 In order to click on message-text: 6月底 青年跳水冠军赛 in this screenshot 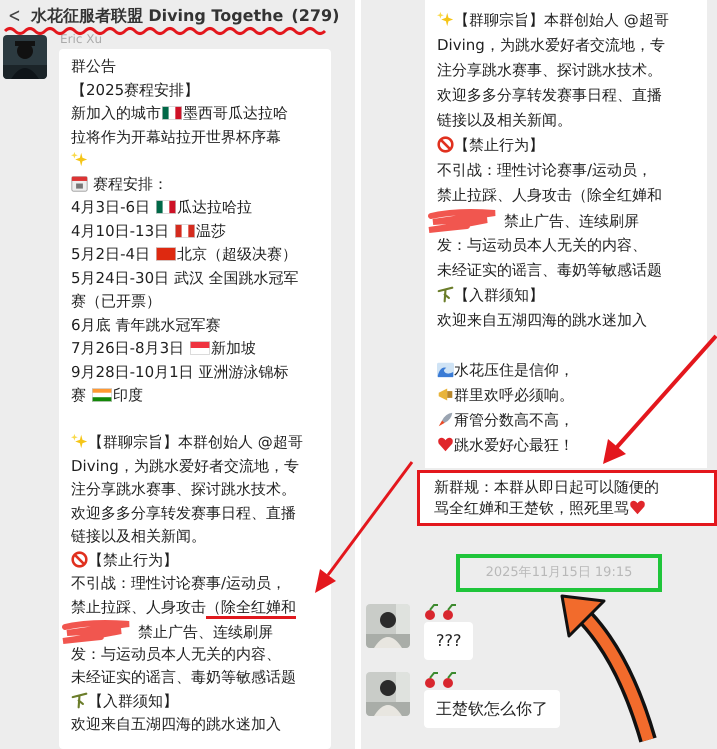, I will do `click(145, 325)`.